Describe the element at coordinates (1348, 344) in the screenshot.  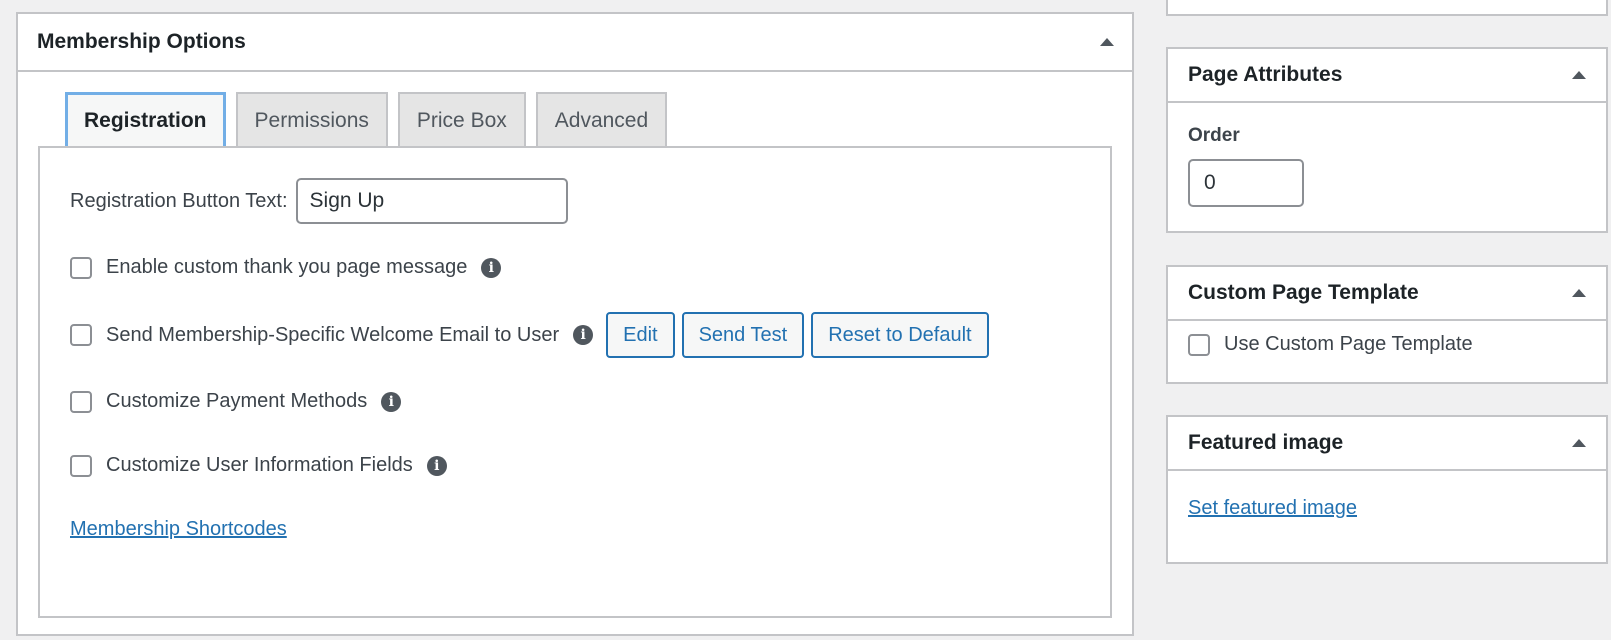
I see `use-custom-template-label: Use Custom Page Template` at that location.